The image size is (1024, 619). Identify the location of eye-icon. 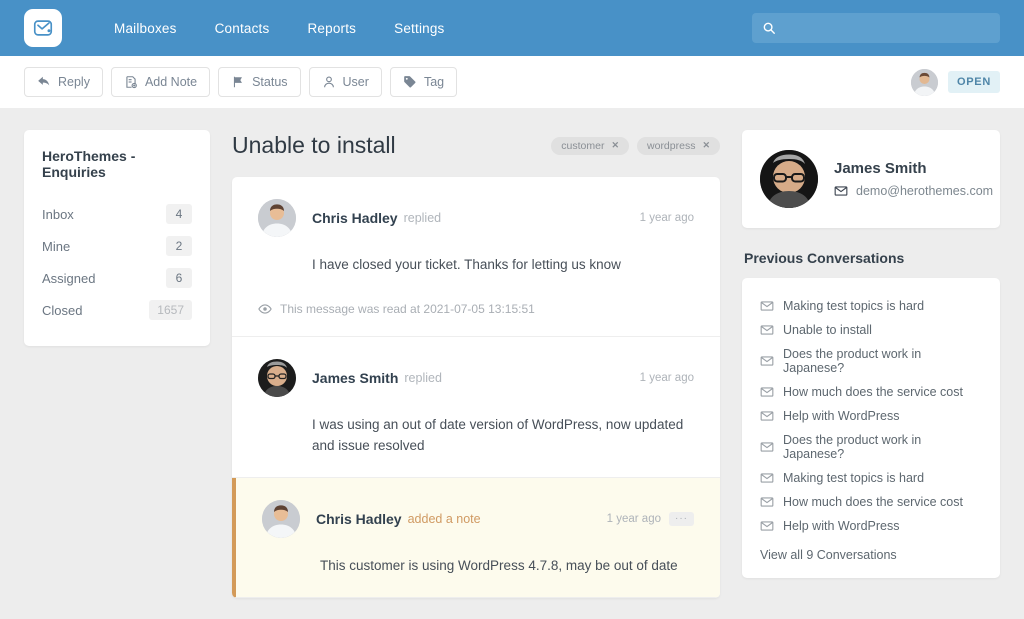
(265, 309).